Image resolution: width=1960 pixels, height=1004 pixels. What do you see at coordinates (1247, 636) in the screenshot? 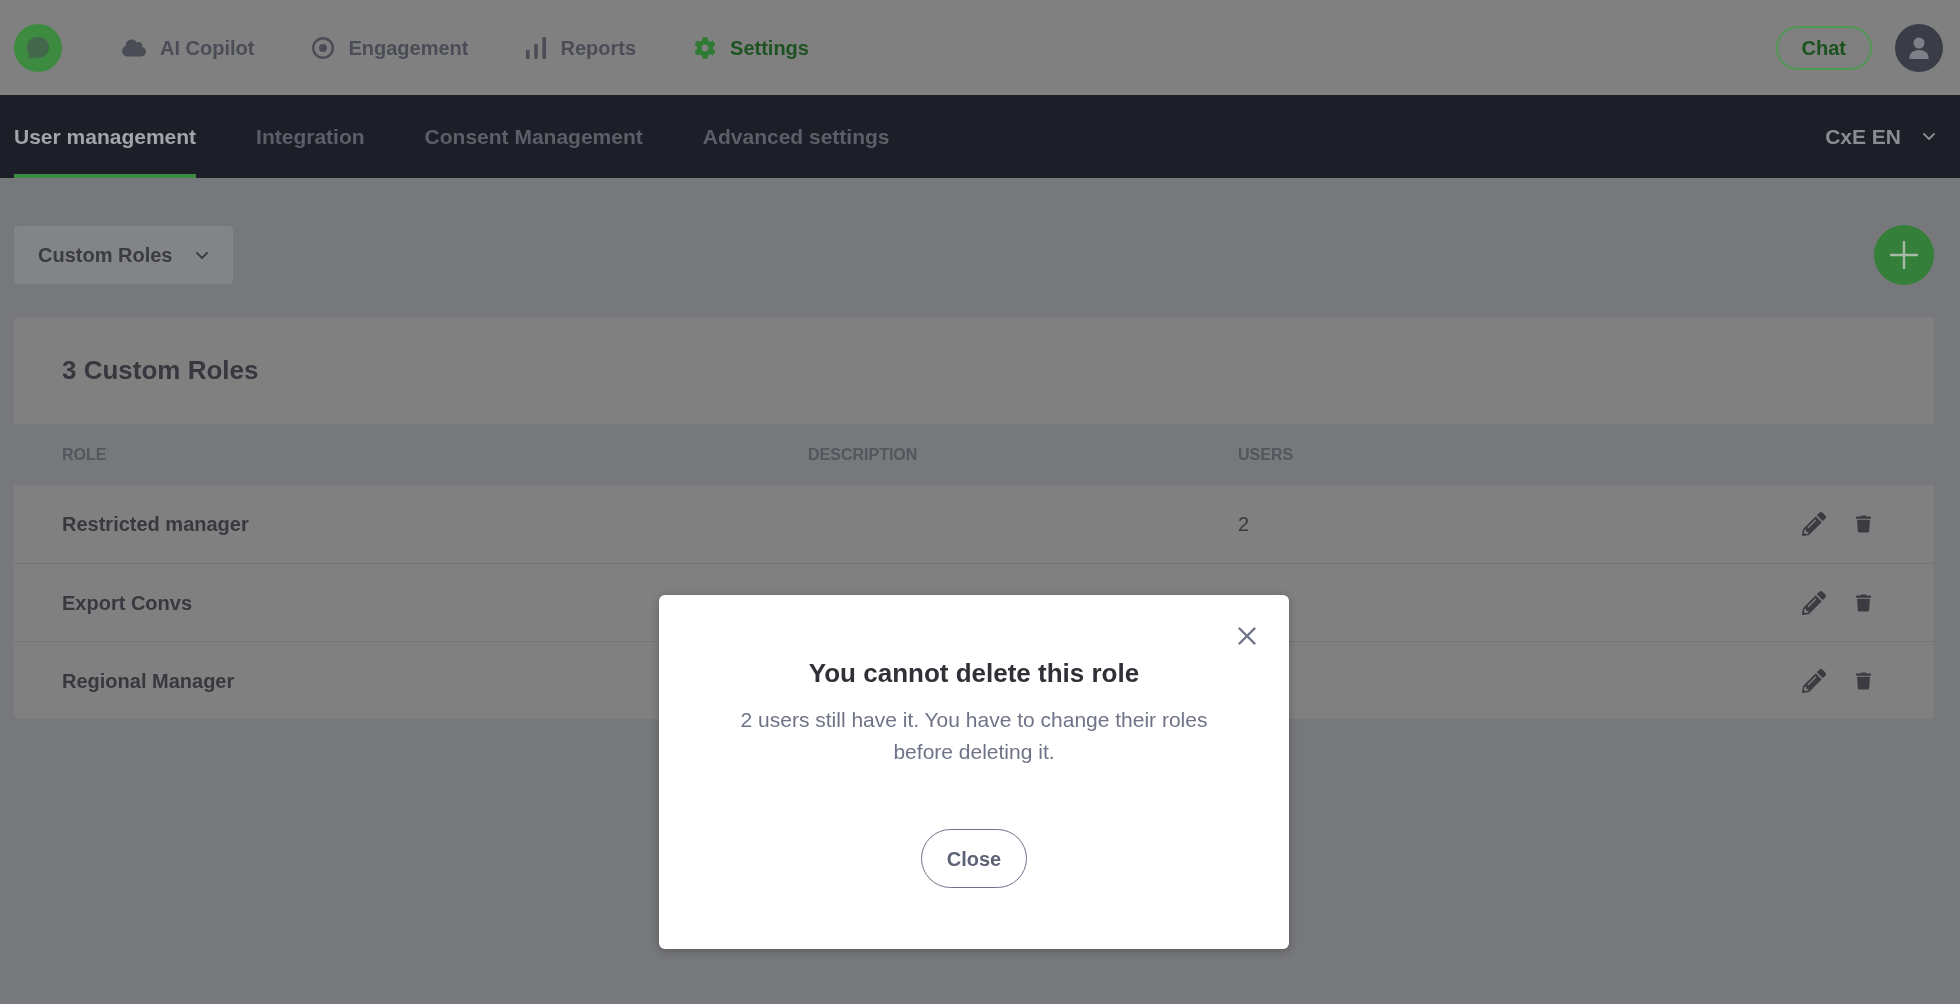
I see `close-icon` at bounding box center [1247, 636].